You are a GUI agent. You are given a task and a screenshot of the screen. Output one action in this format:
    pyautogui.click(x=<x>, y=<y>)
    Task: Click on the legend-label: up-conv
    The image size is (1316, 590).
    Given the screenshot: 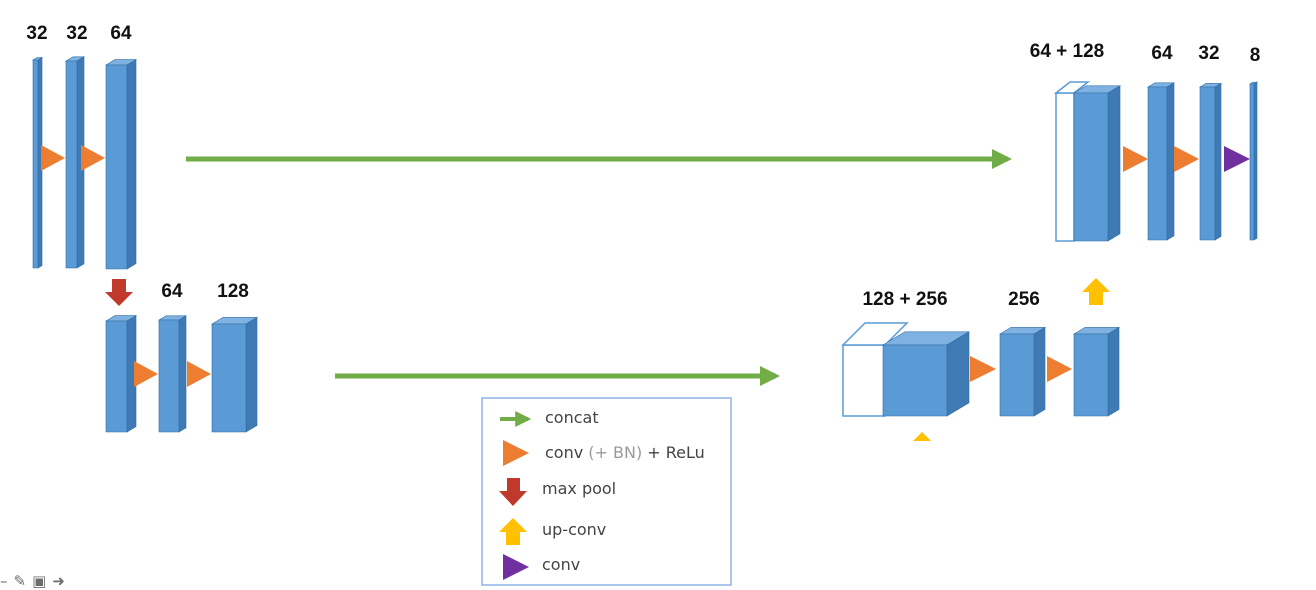 What is the action you would take?
    pyautogui.click(x=574, y=529)
    